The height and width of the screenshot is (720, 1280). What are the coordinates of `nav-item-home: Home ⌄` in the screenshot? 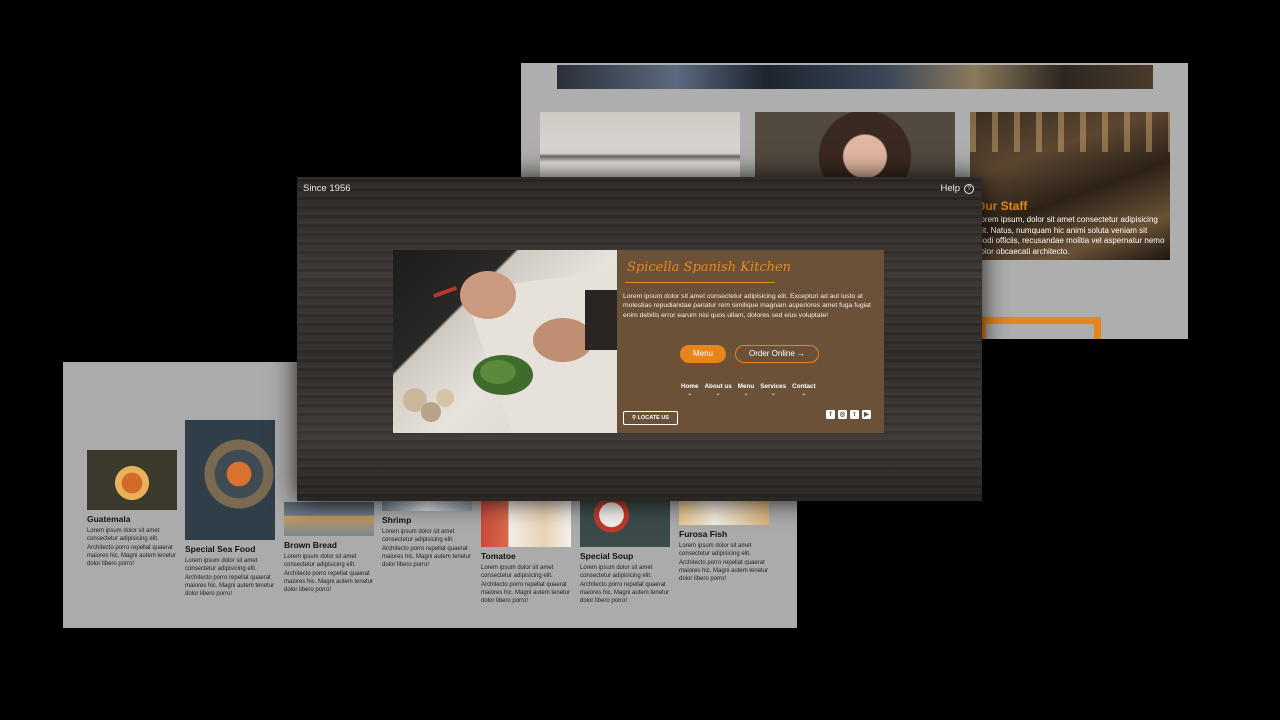 It's located at (690, 390).